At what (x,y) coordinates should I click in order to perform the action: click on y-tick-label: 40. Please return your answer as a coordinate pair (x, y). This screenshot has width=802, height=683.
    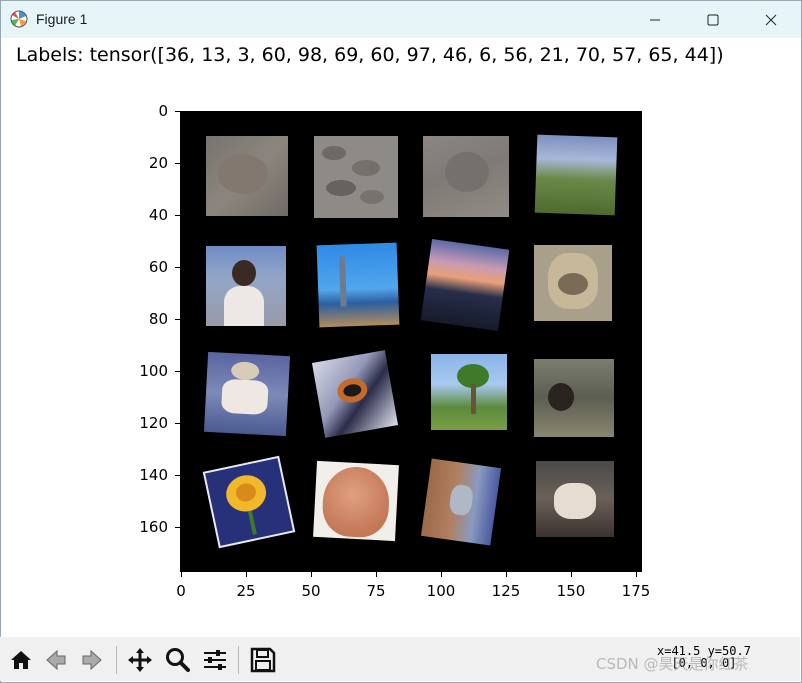
    Looking at the image, I should click on (158, 215).